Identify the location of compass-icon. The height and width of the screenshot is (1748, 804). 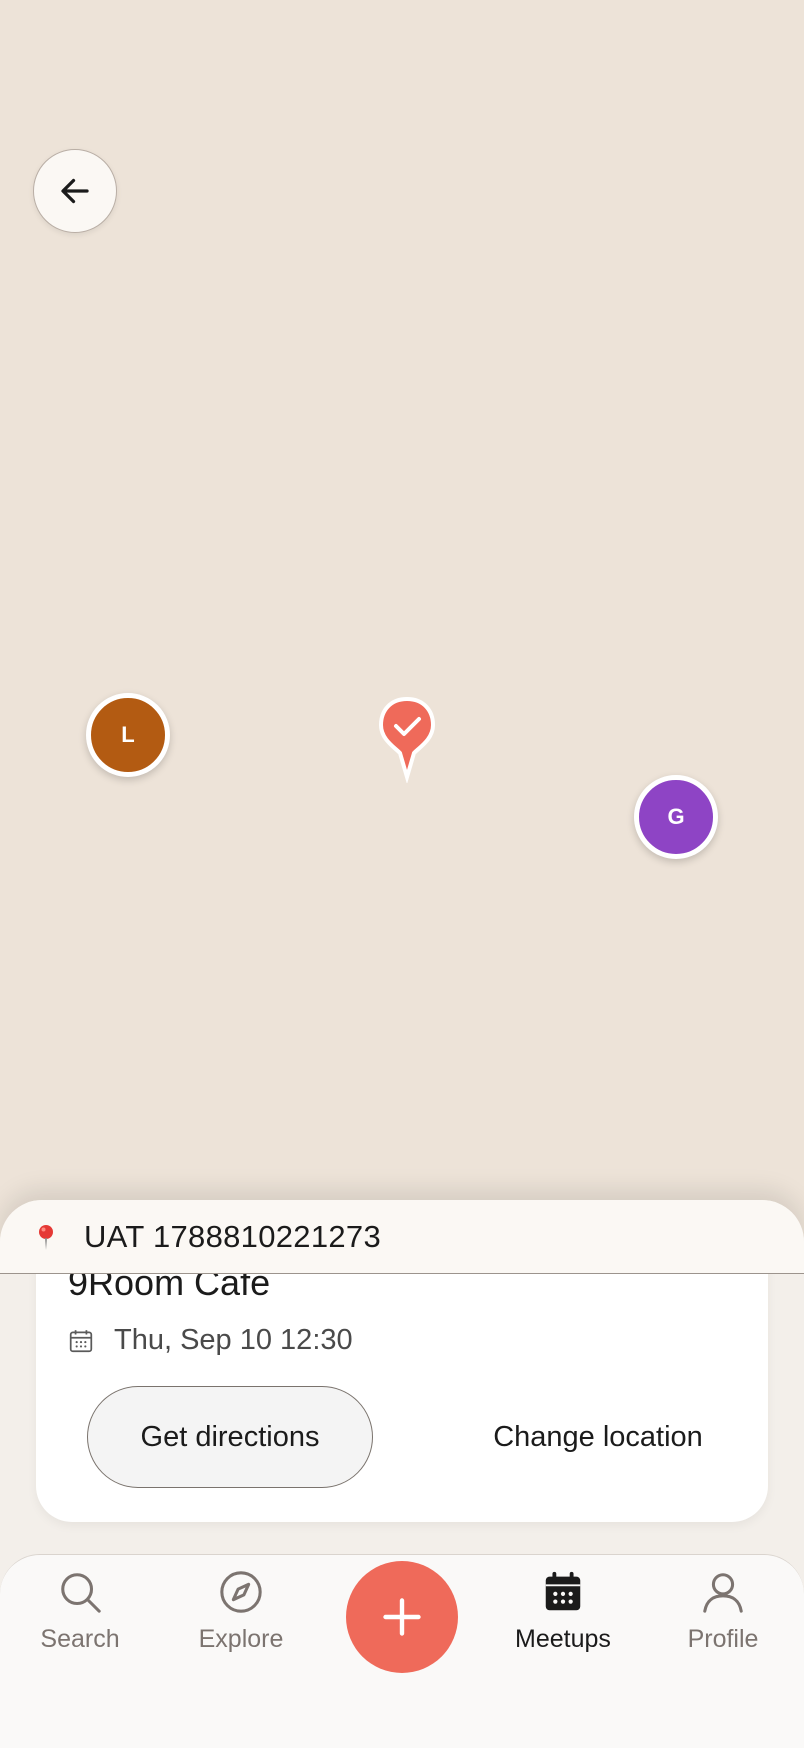
(241, 1592).